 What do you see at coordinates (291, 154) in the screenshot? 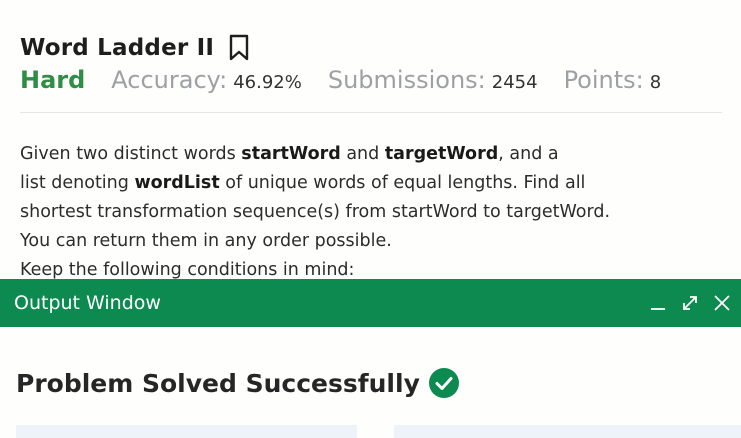
I see `start-word-term: startWord` at bounding box center [291, 154].